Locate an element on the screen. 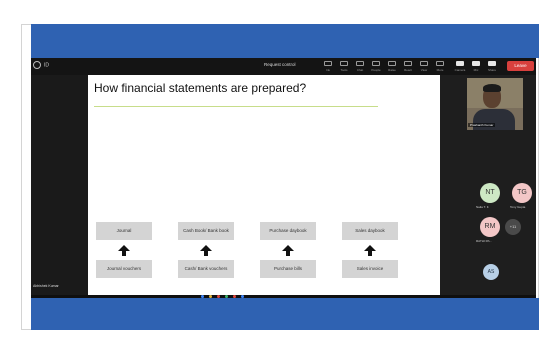  chat-icon is located at coordinates (360, 63).